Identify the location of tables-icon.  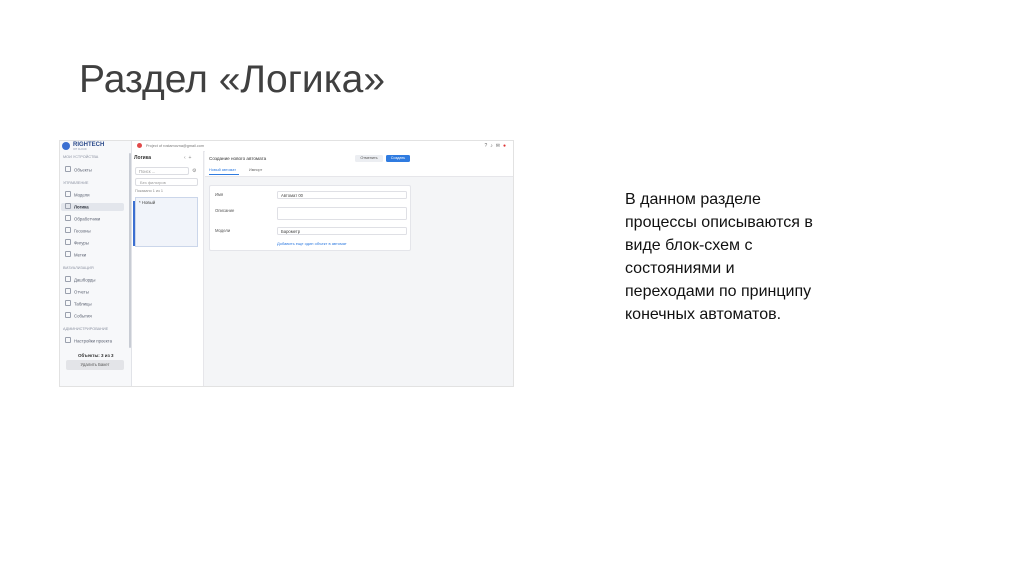
(68, 303).